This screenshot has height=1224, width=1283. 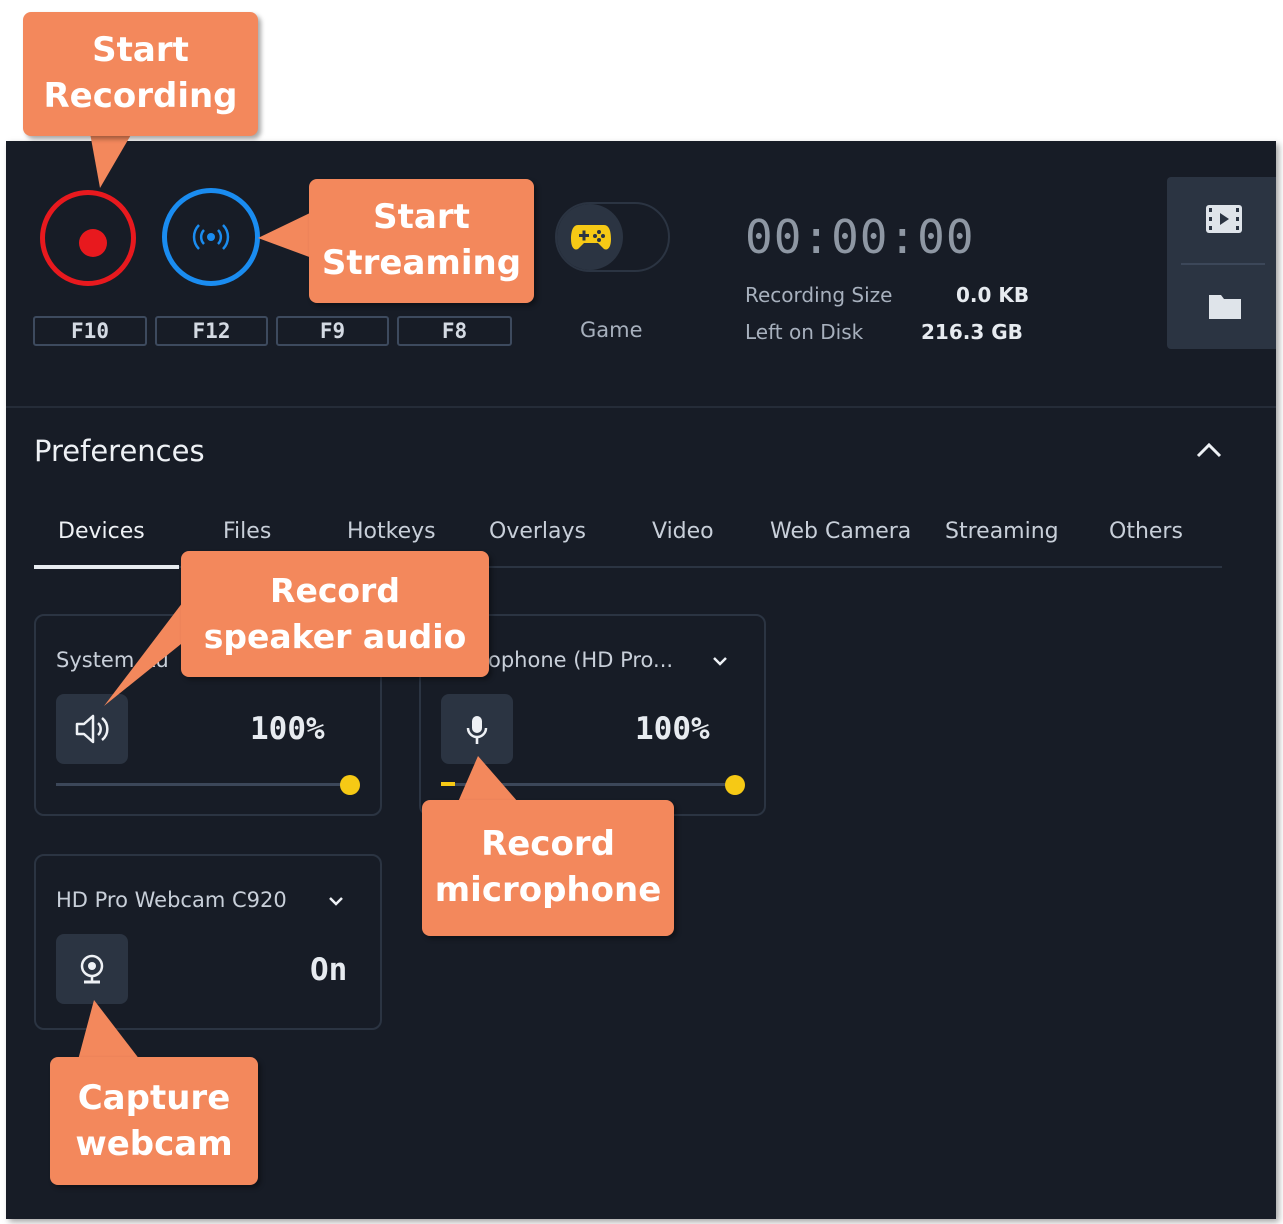 What do you see at coordinates (335, 614) in the screenshot?
I see `callout-record-speaker-audio: Record speaker audio` at bounding box center [335, 614].